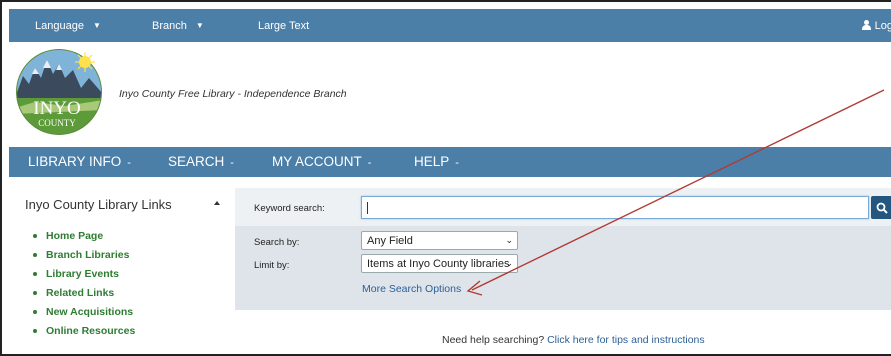 This screenshot has height=356, width=891. What do you see at coordinates (882, 26) in the screenshot?
I see `login-label: Log` at bounding box center [882, 26].